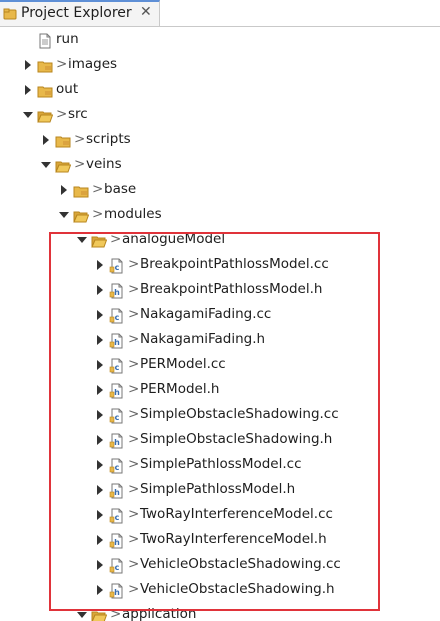 The height and width of the screenshot is (621, 440). What do you see at coordinates (220, 115) in the screenshot?
I see `tree-row: > src` at bounding box center [220, 115].